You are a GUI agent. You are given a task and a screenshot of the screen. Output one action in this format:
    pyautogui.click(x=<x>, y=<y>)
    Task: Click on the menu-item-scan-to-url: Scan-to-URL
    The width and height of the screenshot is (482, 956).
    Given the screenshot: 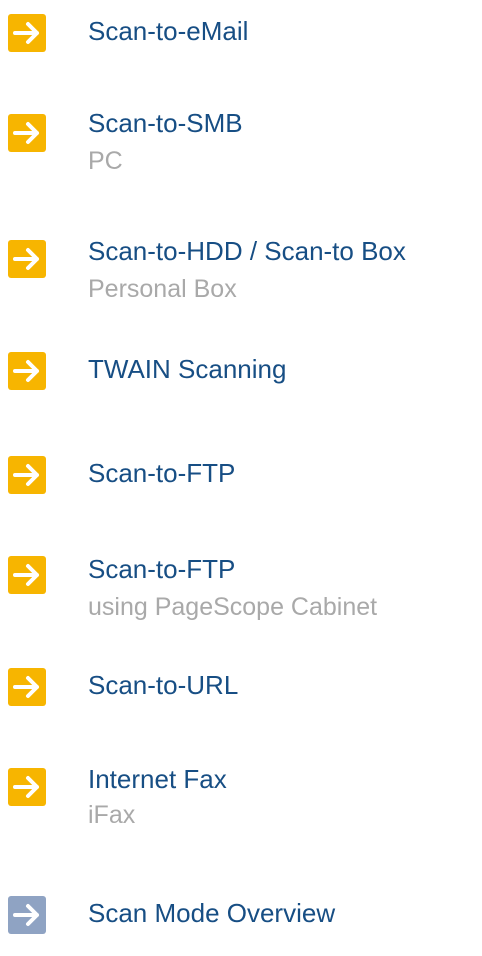 What is the action you would take?
    pyautogui.click(x=241, y=686)
    